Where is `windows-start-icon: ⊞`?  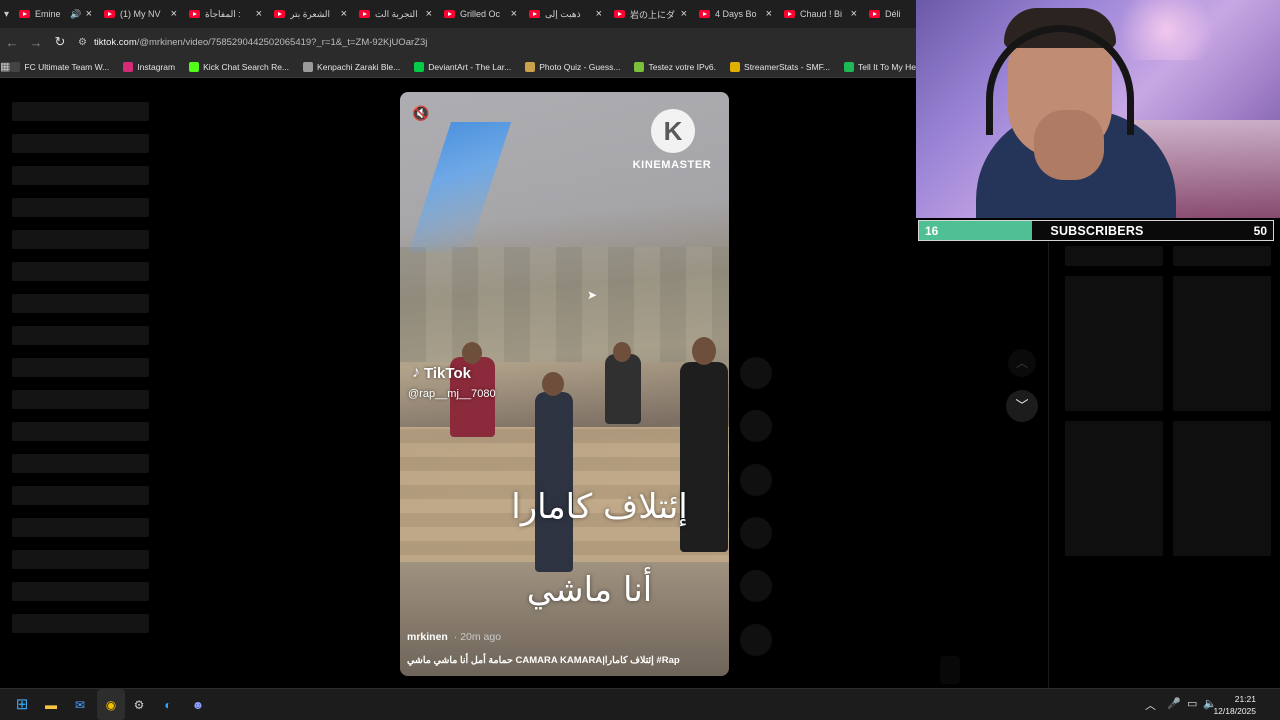 windows-start-icon: ⊞ is located at coordinates (22, 705).